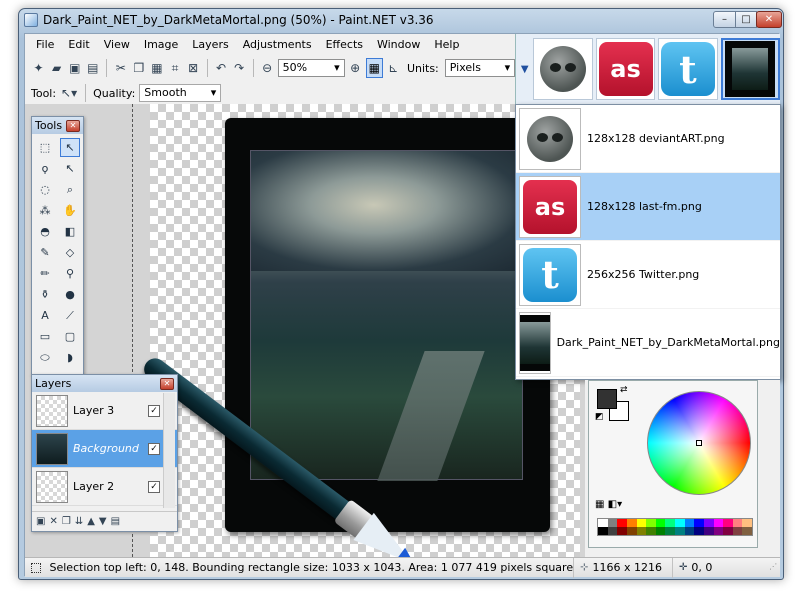 Image resolution: width=800 pixels, height=594 pixels. Describe the element at coordinates (480, 68) in the screenshot. I see `units-combobox: Pixels ▾` at that location.